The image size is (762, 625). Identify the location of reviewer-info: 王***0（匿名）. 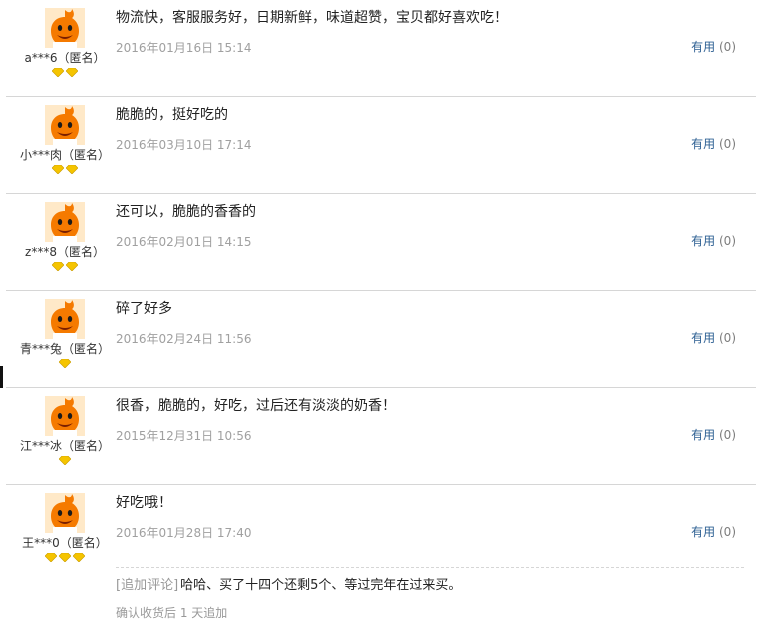
(65, 529).